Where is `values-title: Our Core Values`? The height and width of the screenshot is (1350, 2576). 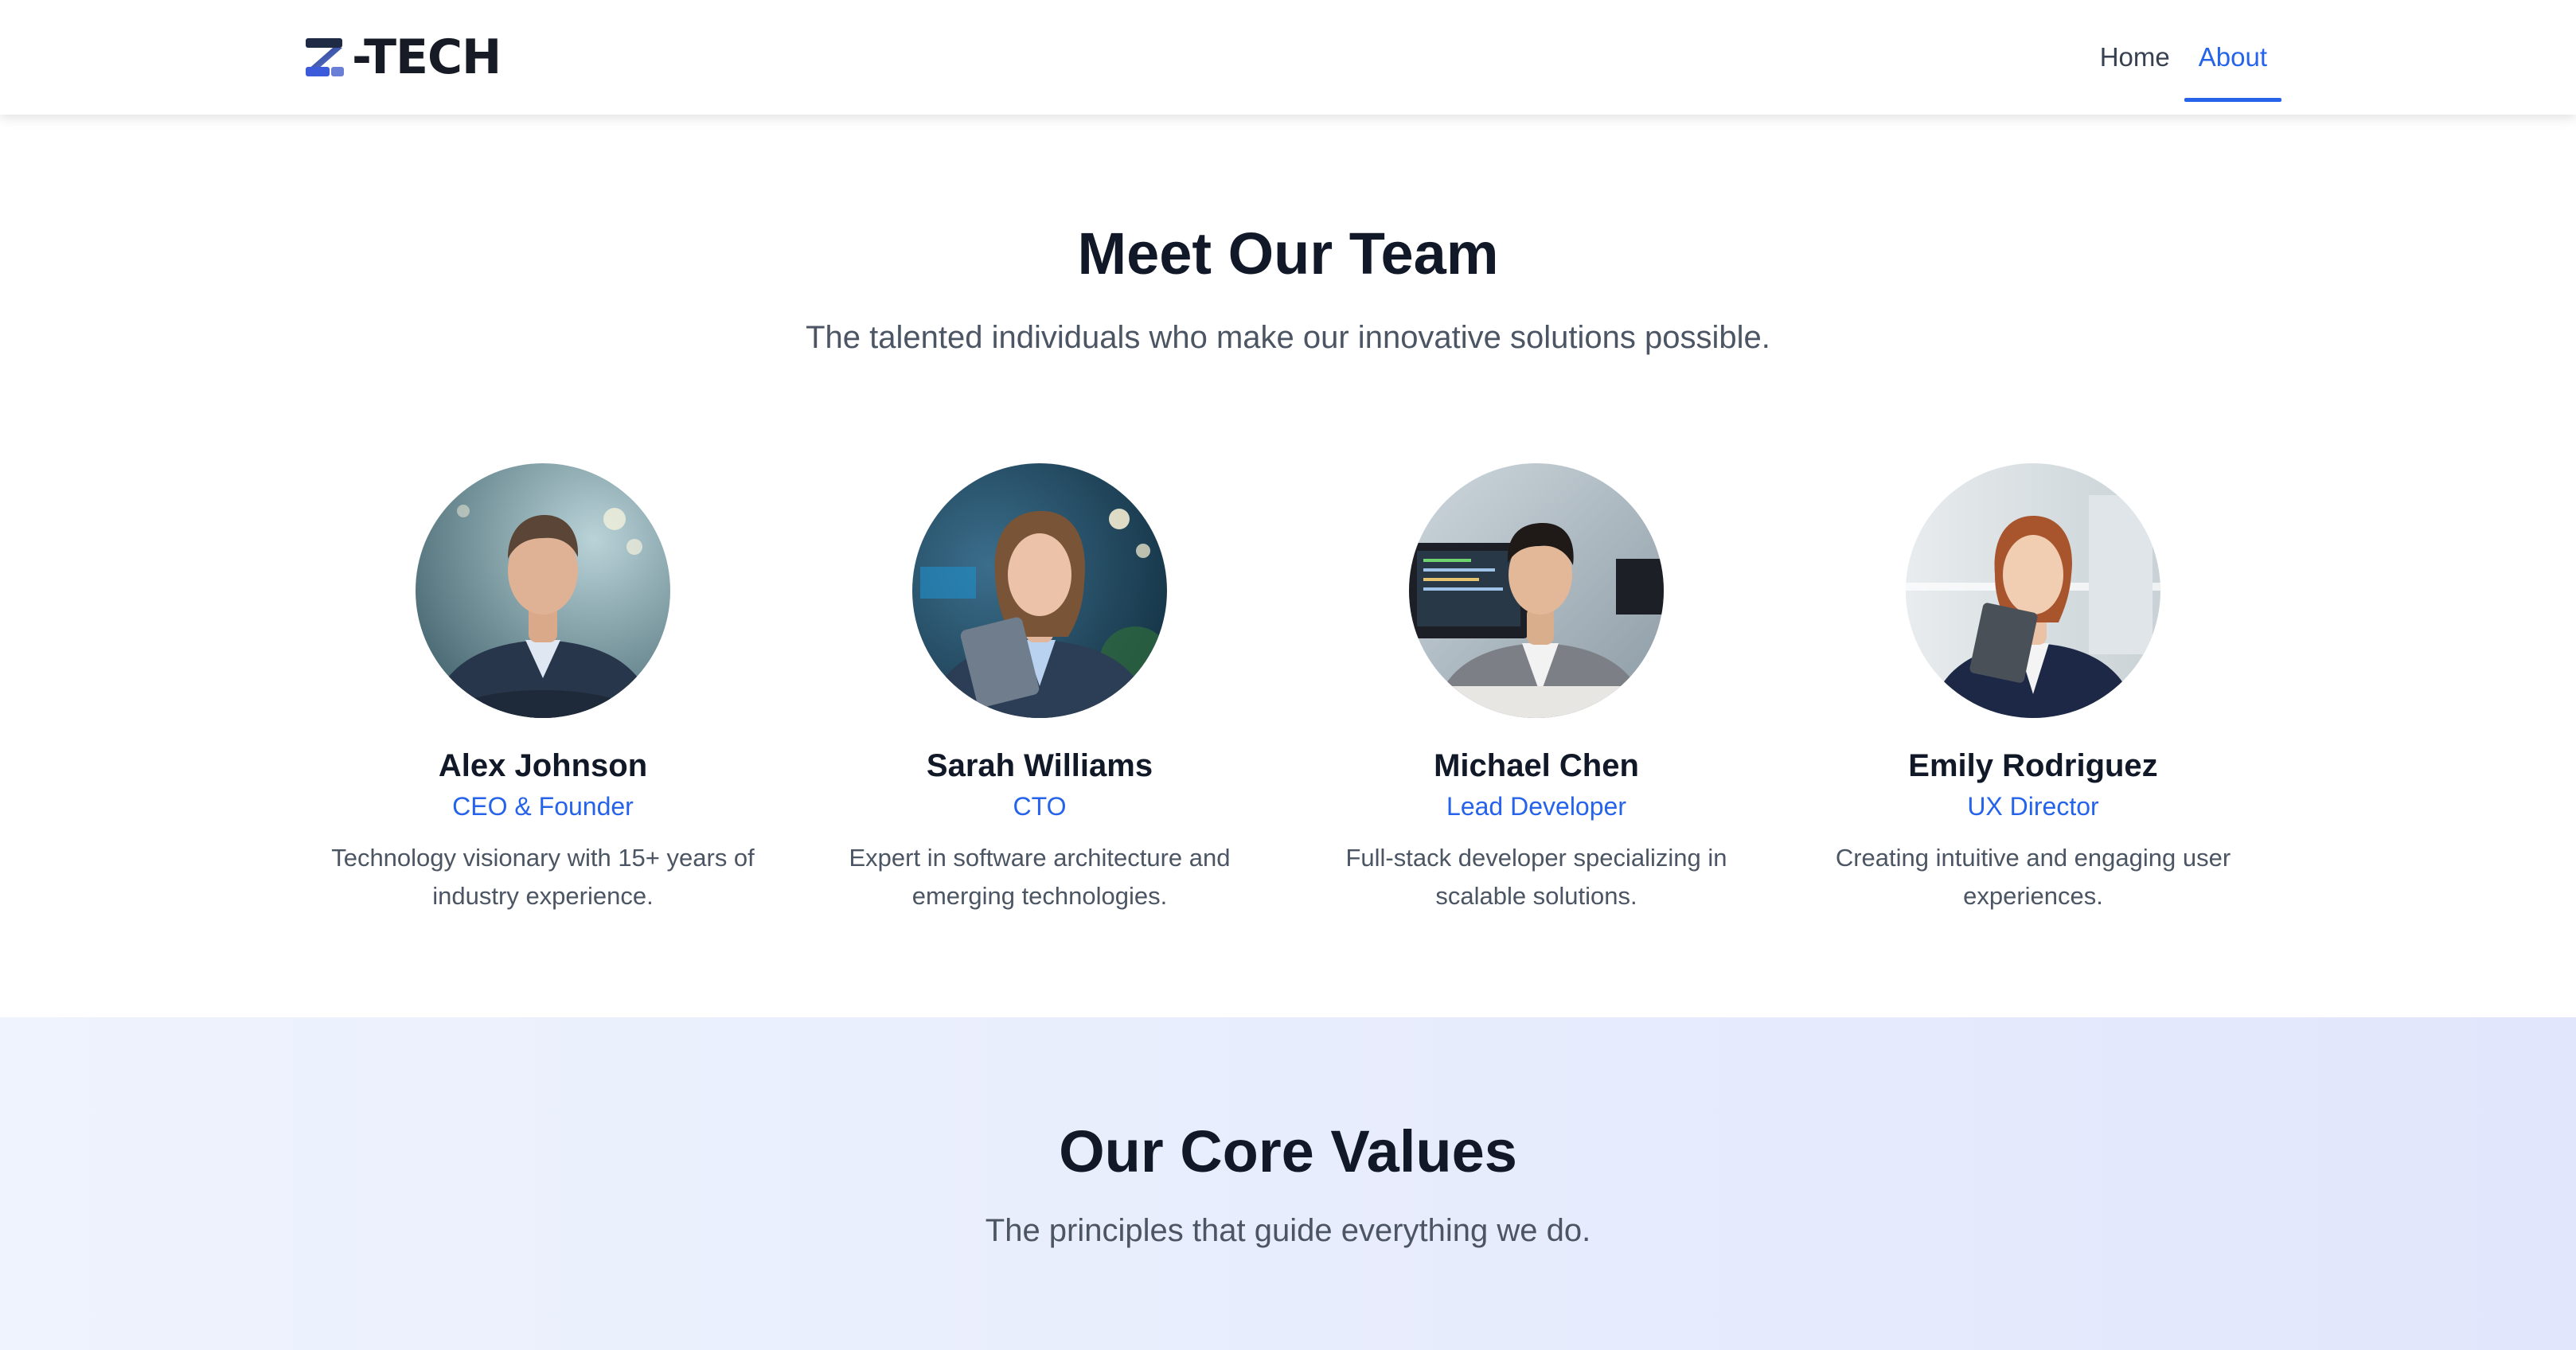
values-title: Our Core Values is located at coordinates (1288, 1151).